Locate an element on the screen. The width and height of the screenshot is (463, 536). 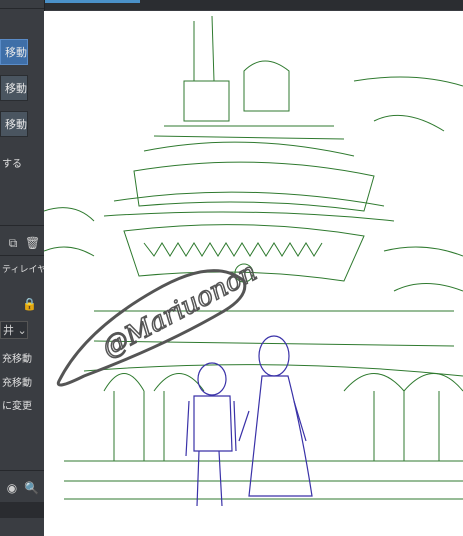
tool-item-3: に変更 is located at coordinates (17, 404).